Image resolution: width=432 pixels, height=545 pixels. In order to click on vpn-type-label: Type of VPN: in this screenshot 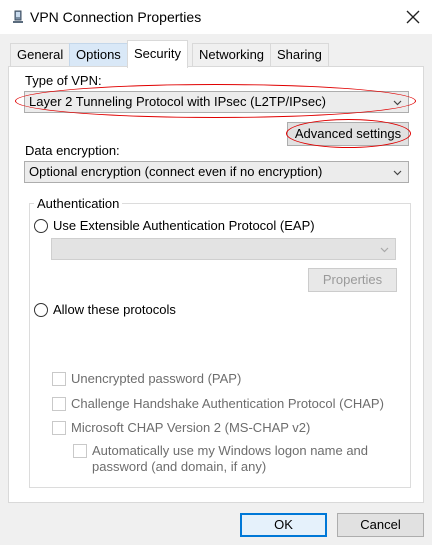, I will do `click(63, 80)`.